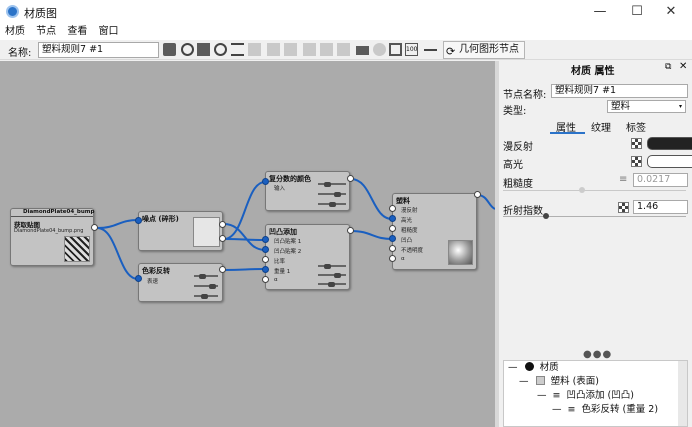 Image resolution: width=692 pixels, height=427 pixels. I want to click on geometry-nodes-button: ⟳ 几何图形节点, so click(484, 50).